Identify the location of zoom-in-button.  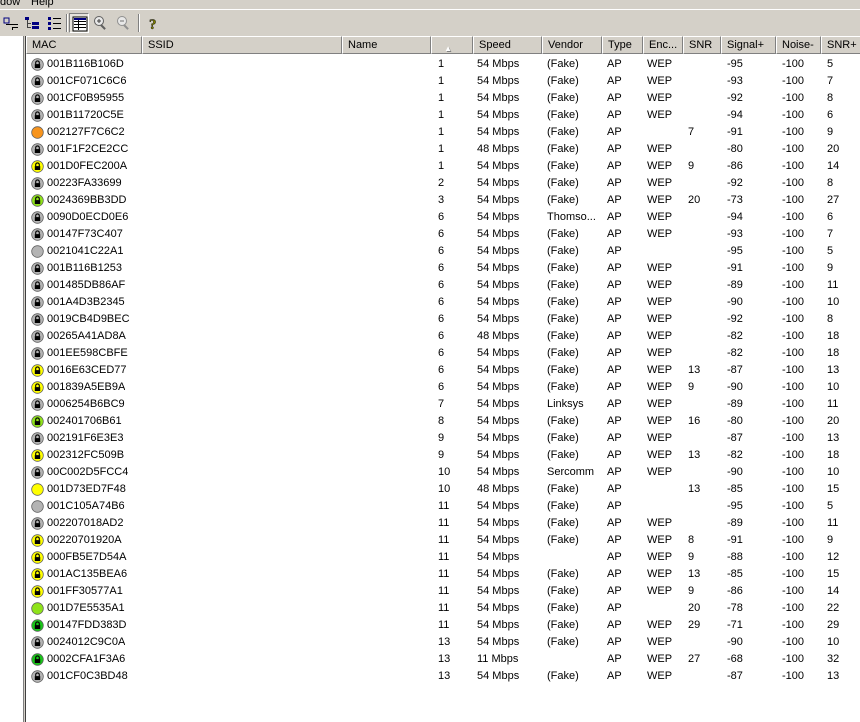
(101, 23).